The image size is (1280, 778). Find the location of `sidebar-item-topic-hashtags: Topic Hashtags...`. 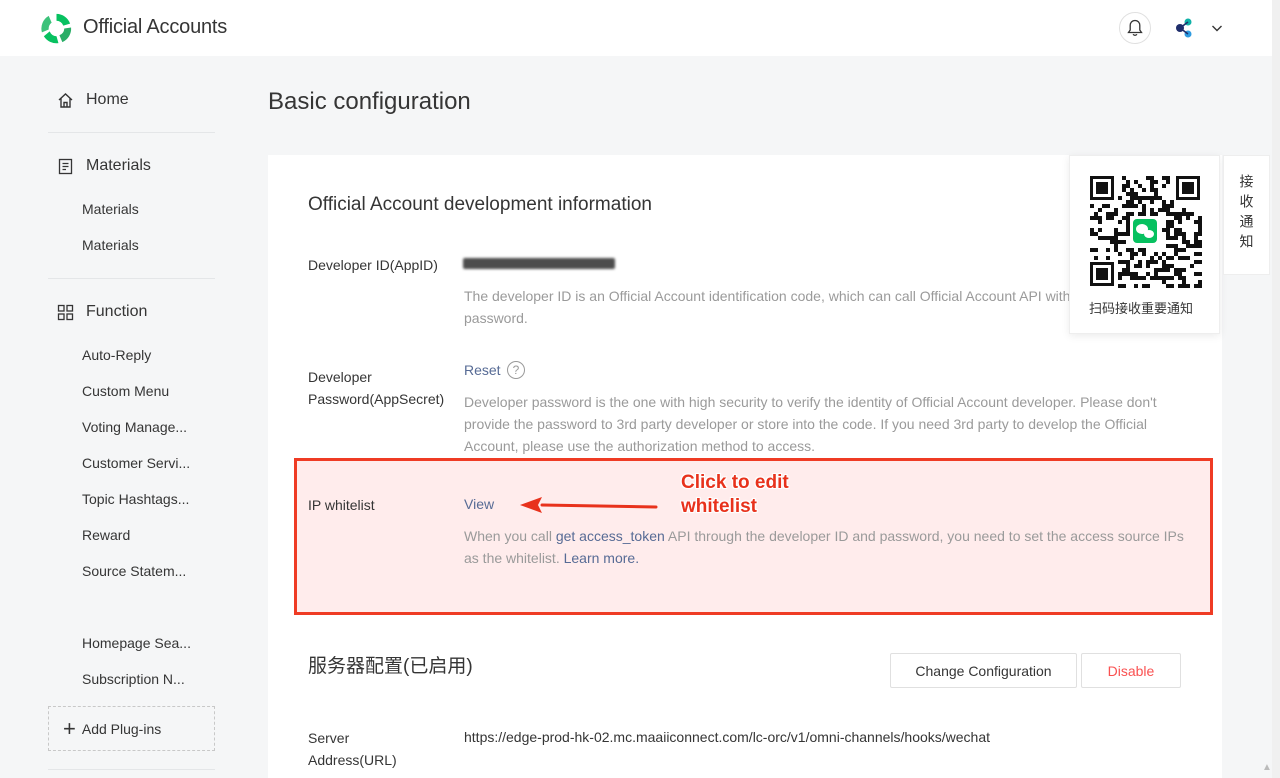

sidebar-item-topic-hashtags: Topic Hashtags... is located at coordinates (135, 499).